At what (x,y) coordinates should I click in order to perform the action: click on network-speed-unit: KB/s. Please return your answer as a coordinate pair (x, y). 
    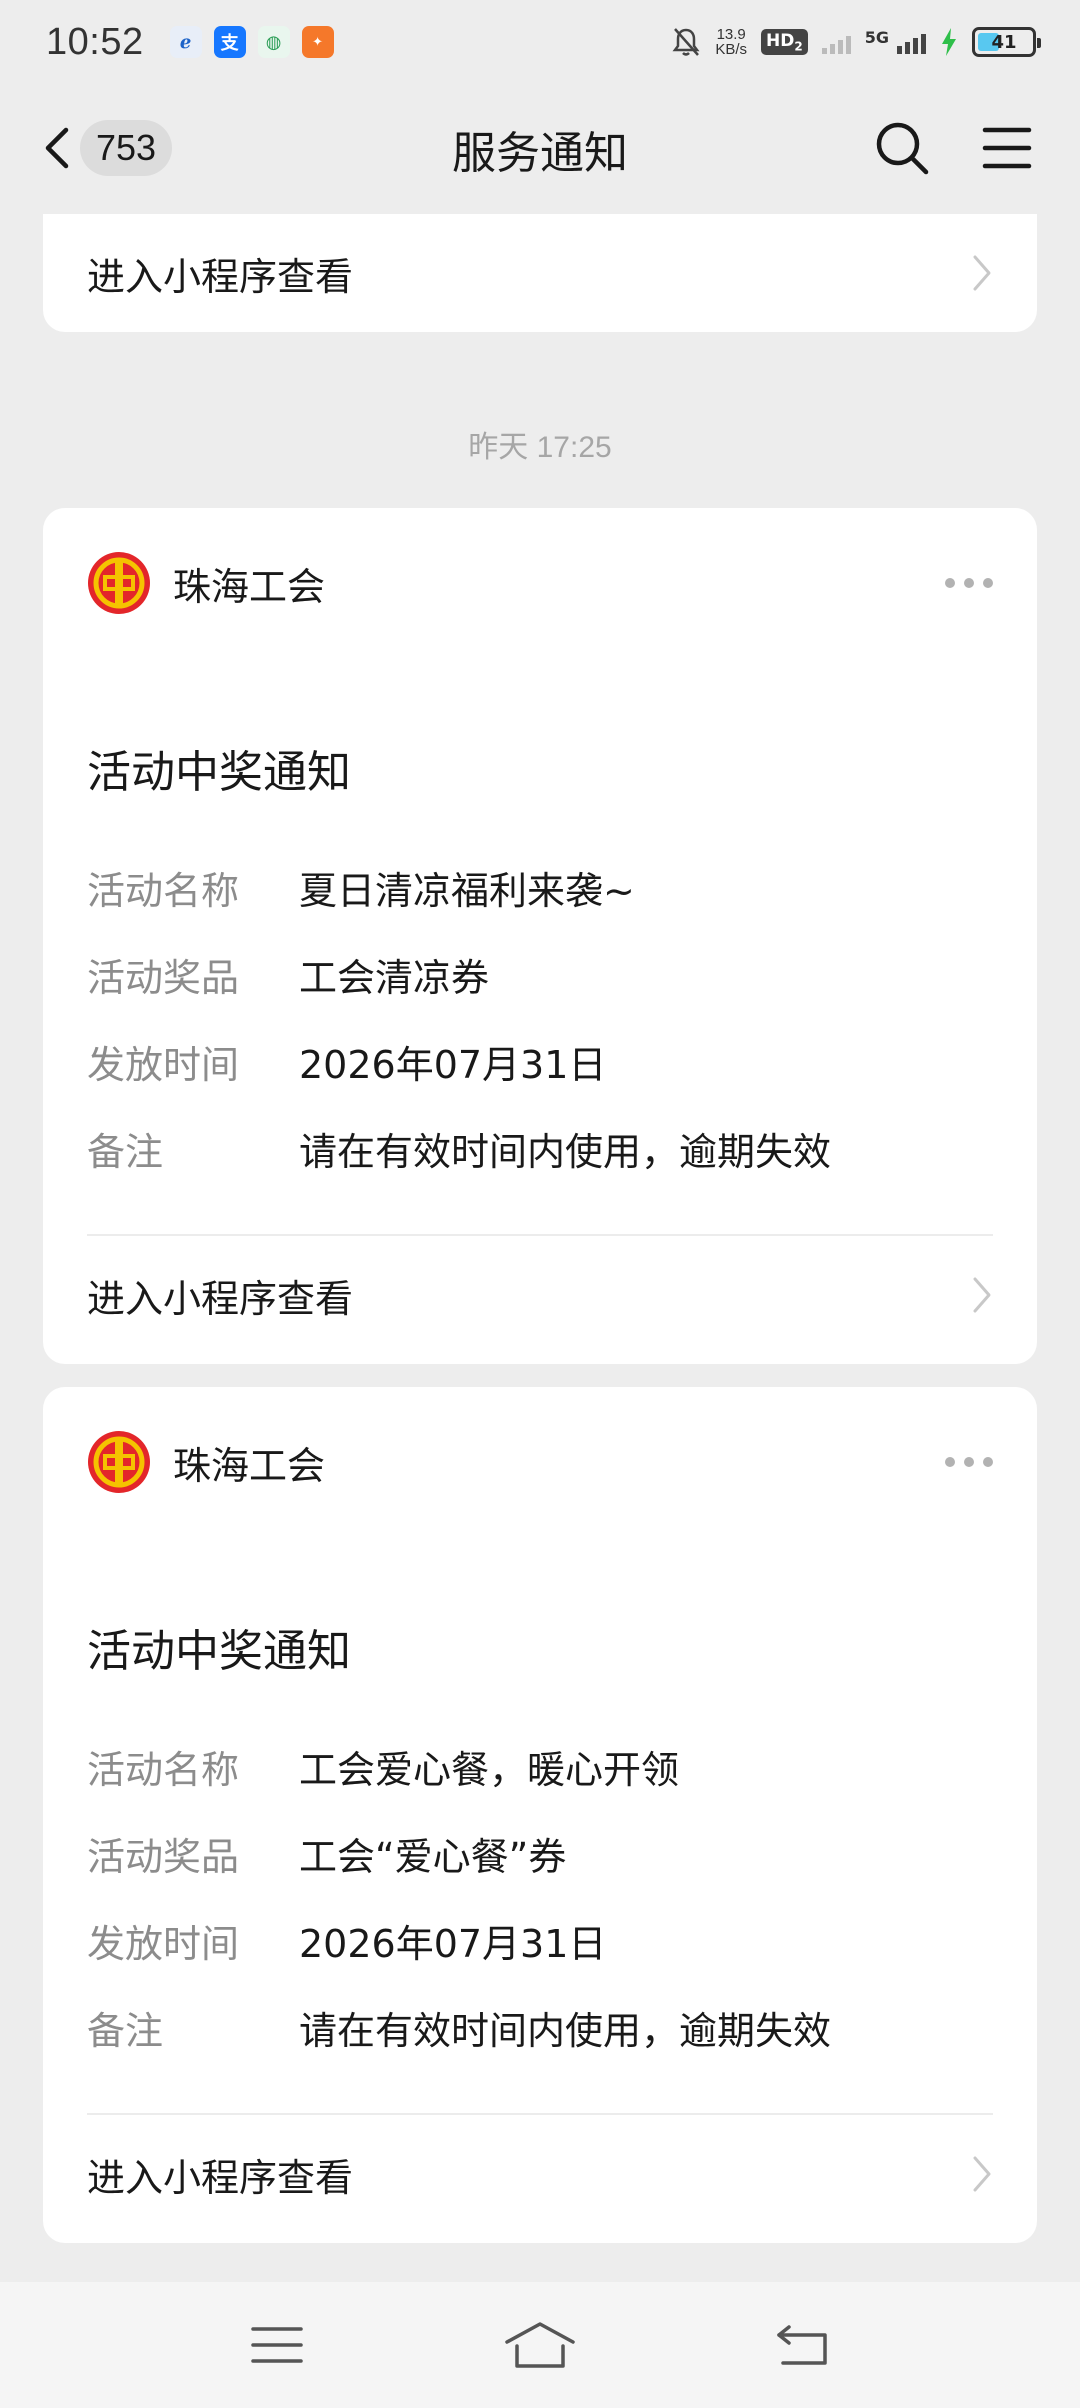
    Looking at the image, I should click on (731, 49).